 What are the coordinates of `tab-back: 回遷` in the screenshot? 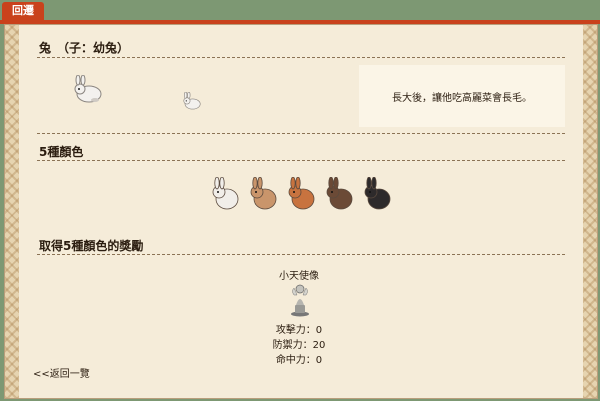 It's located at (23, 11).